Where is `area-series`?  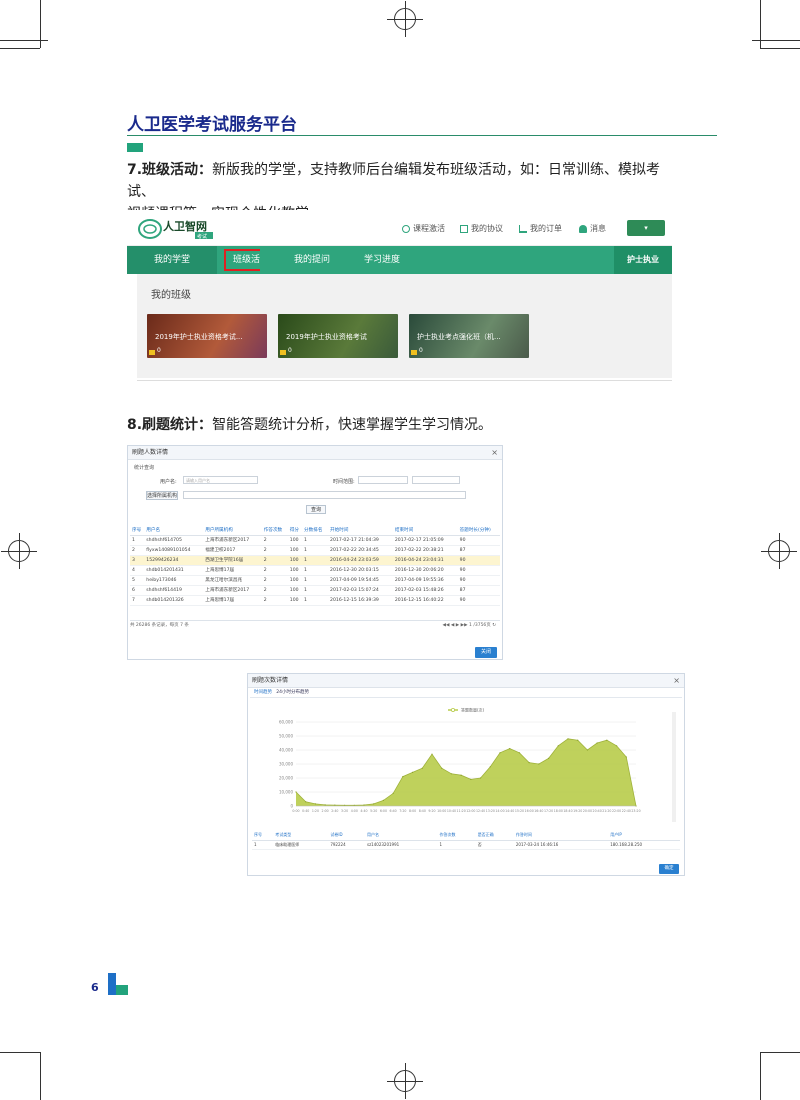
area-series is located at coordinates (466, 772).